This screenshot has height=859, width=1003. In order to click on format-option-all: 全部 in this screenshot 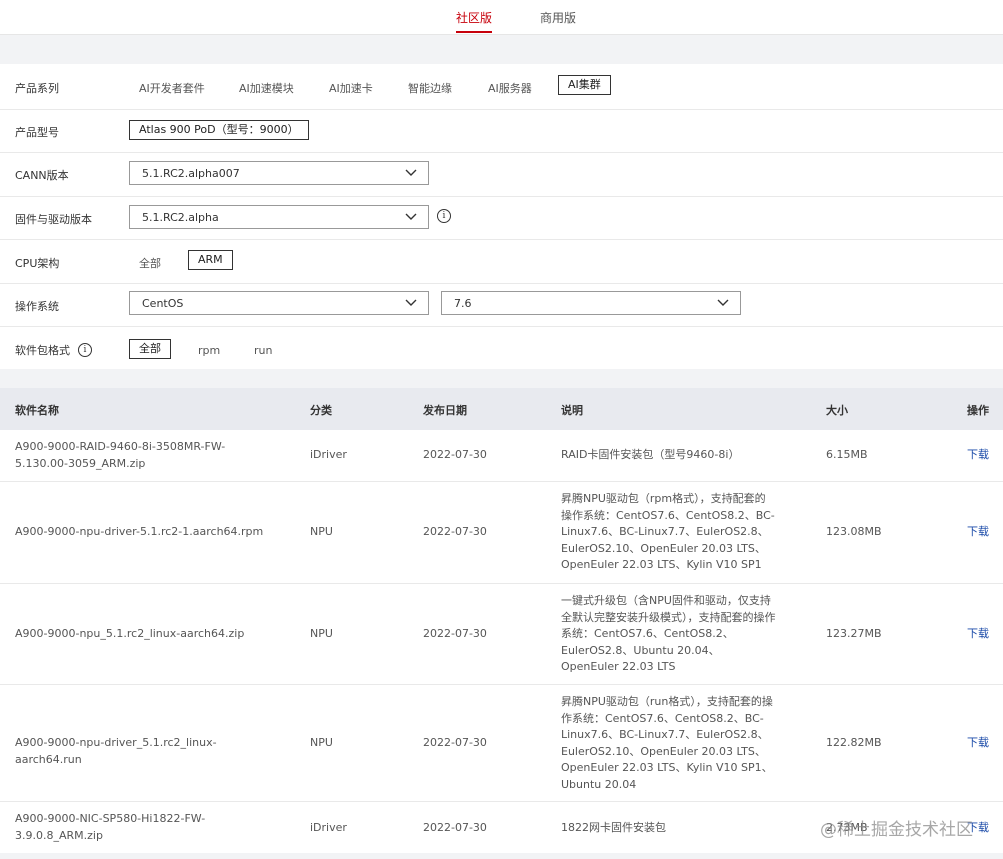, I will do `click(150, 349)`.